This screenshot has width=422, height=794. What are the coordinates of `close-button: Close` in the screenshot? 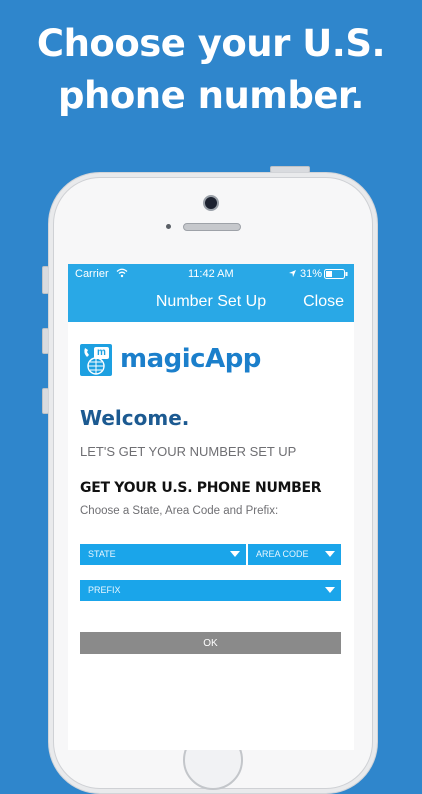 It's located at (323, 302).